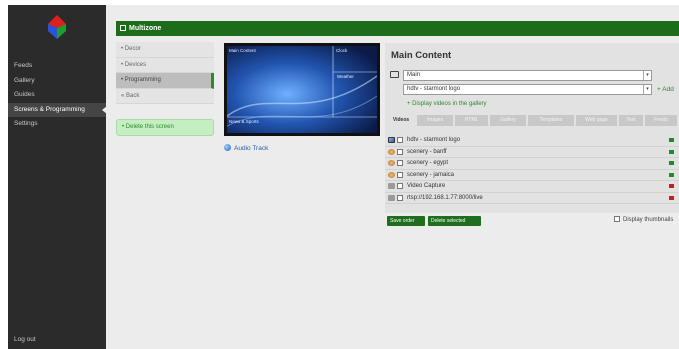 Image resolution: width=679 pixels, height=349 pixels. Describe the element at coordinates (302, 89) in the screenshot. I see `zone-preview: Main Content Clock Weather News & Sports` at that location.